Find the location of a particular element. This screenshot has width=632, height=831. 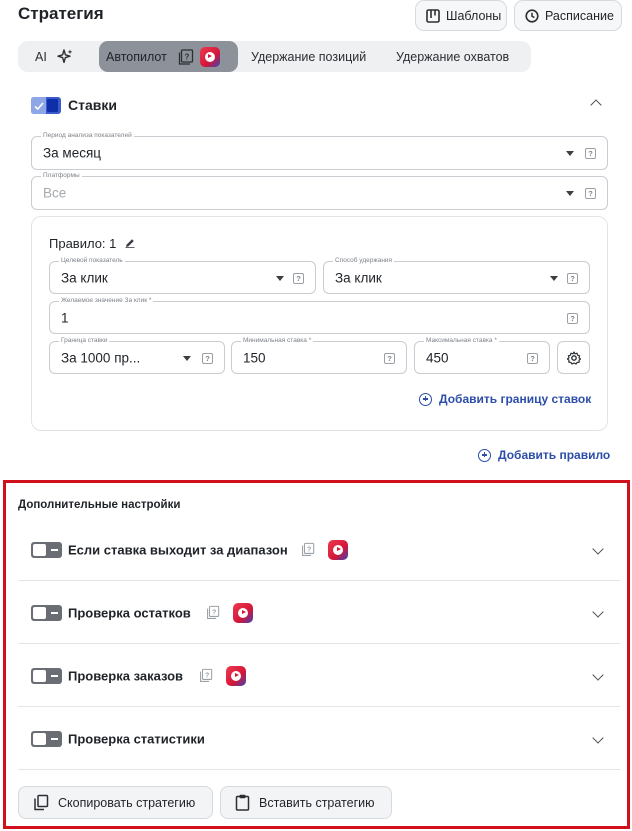

accordion-stats-check: Проверка статистики is located at coordinates (319, 739).